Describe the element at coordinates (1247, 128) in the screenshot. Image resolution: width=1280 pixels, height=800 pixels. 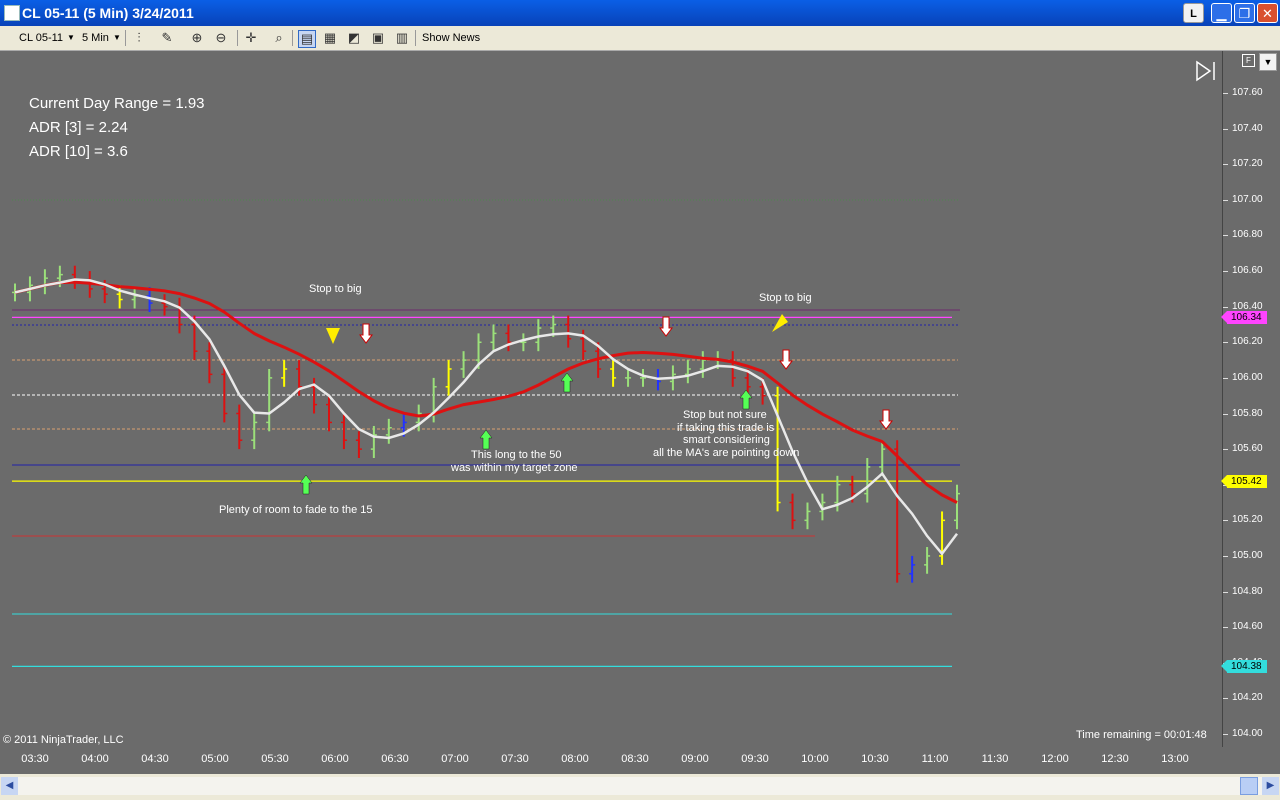
I see `price-label: 107.40` at that location.